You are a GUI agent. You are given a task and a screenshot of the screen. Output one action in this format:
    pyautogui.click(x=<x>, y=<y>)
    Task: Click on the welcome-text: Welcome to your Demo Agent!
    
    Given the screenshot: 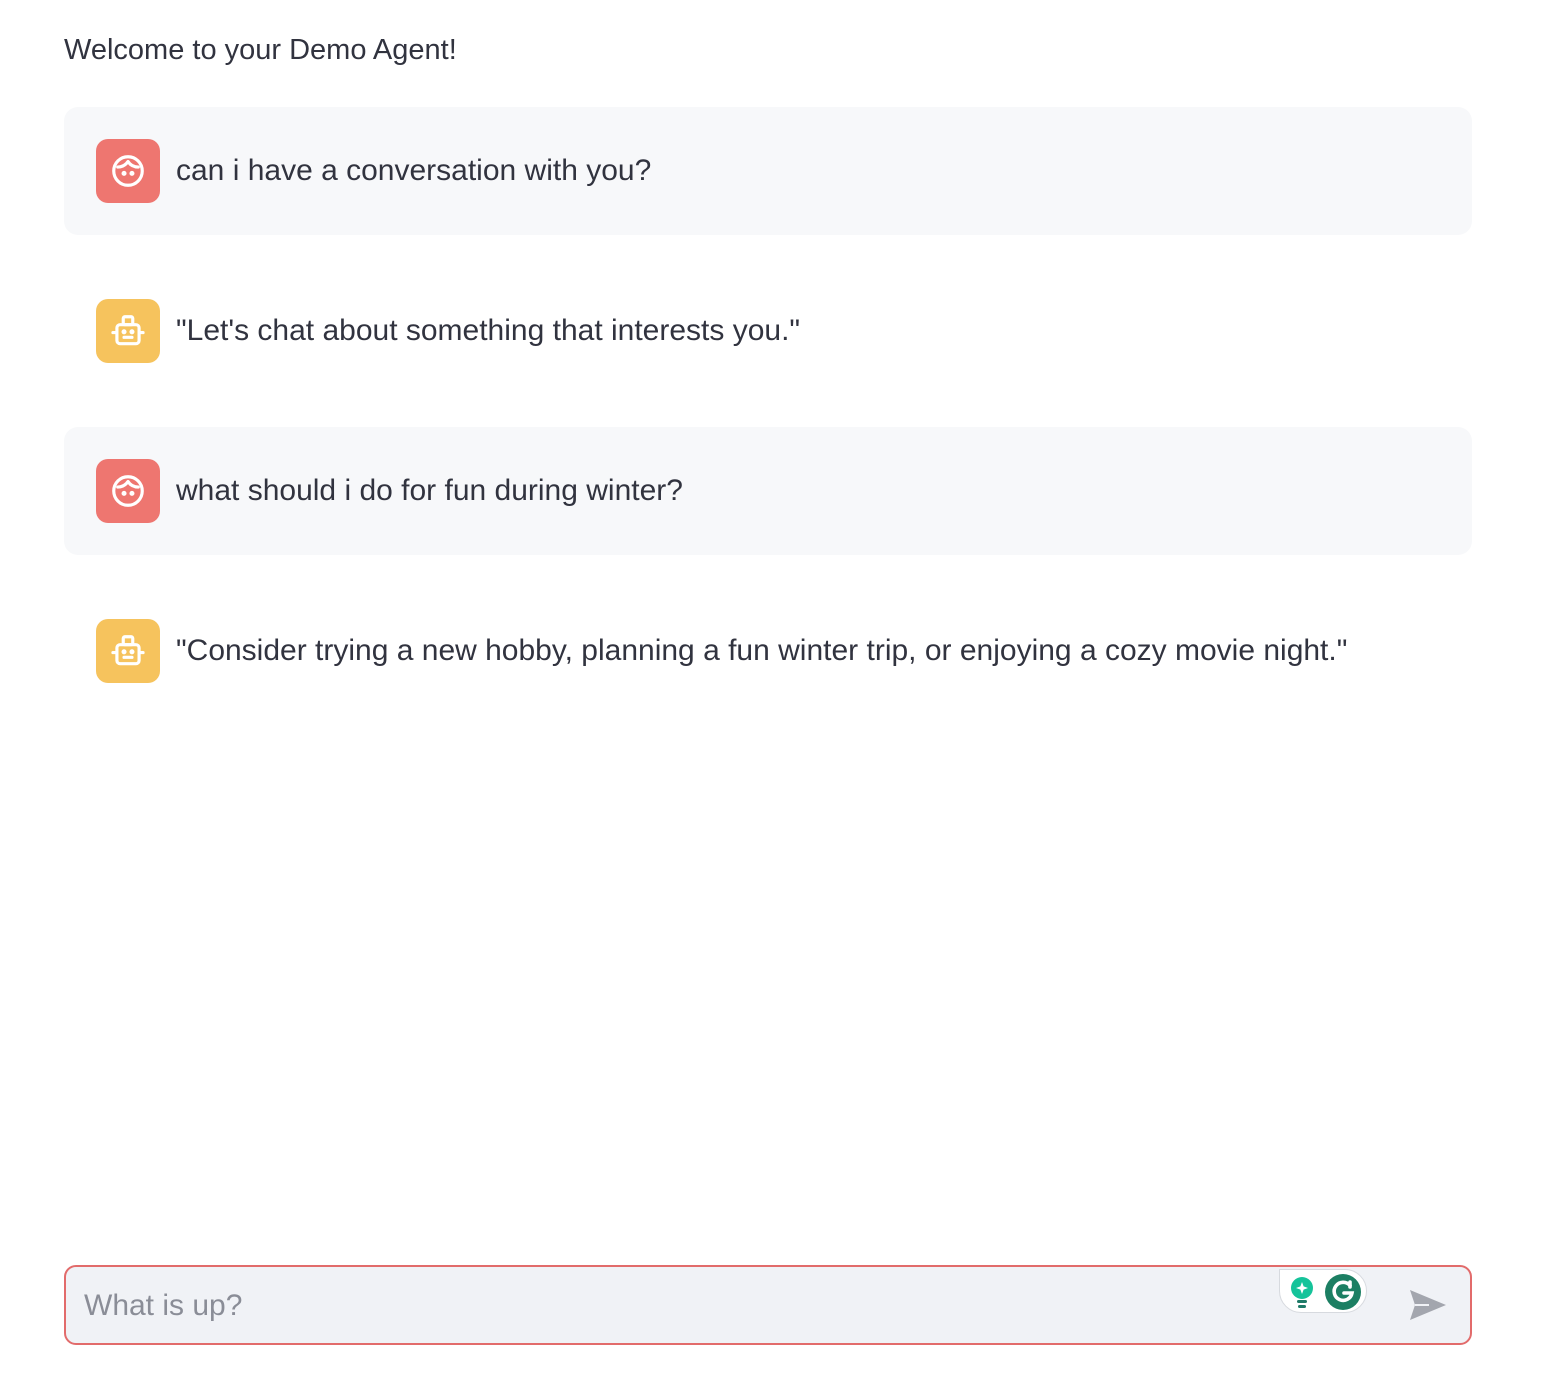 What is the action you would take?
    pyautogui.click(x=260, y=50)
    